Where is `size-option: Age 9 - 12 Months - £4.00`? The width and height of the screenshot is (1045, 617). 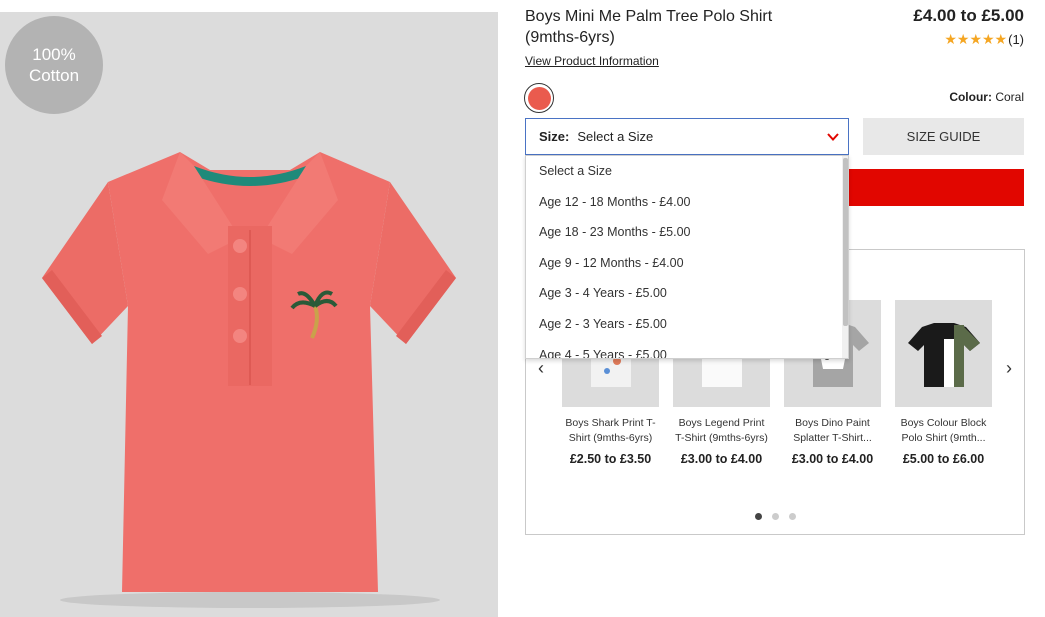 size-option: Age 9 - 12 Months - £4.00 is located at coordinates (687, 263).